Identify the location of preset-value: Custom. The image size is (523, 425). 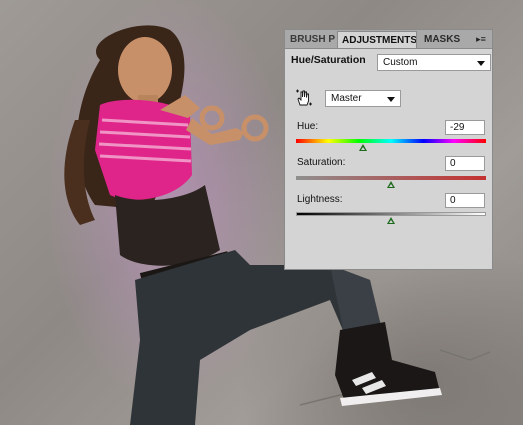
(400, 62).